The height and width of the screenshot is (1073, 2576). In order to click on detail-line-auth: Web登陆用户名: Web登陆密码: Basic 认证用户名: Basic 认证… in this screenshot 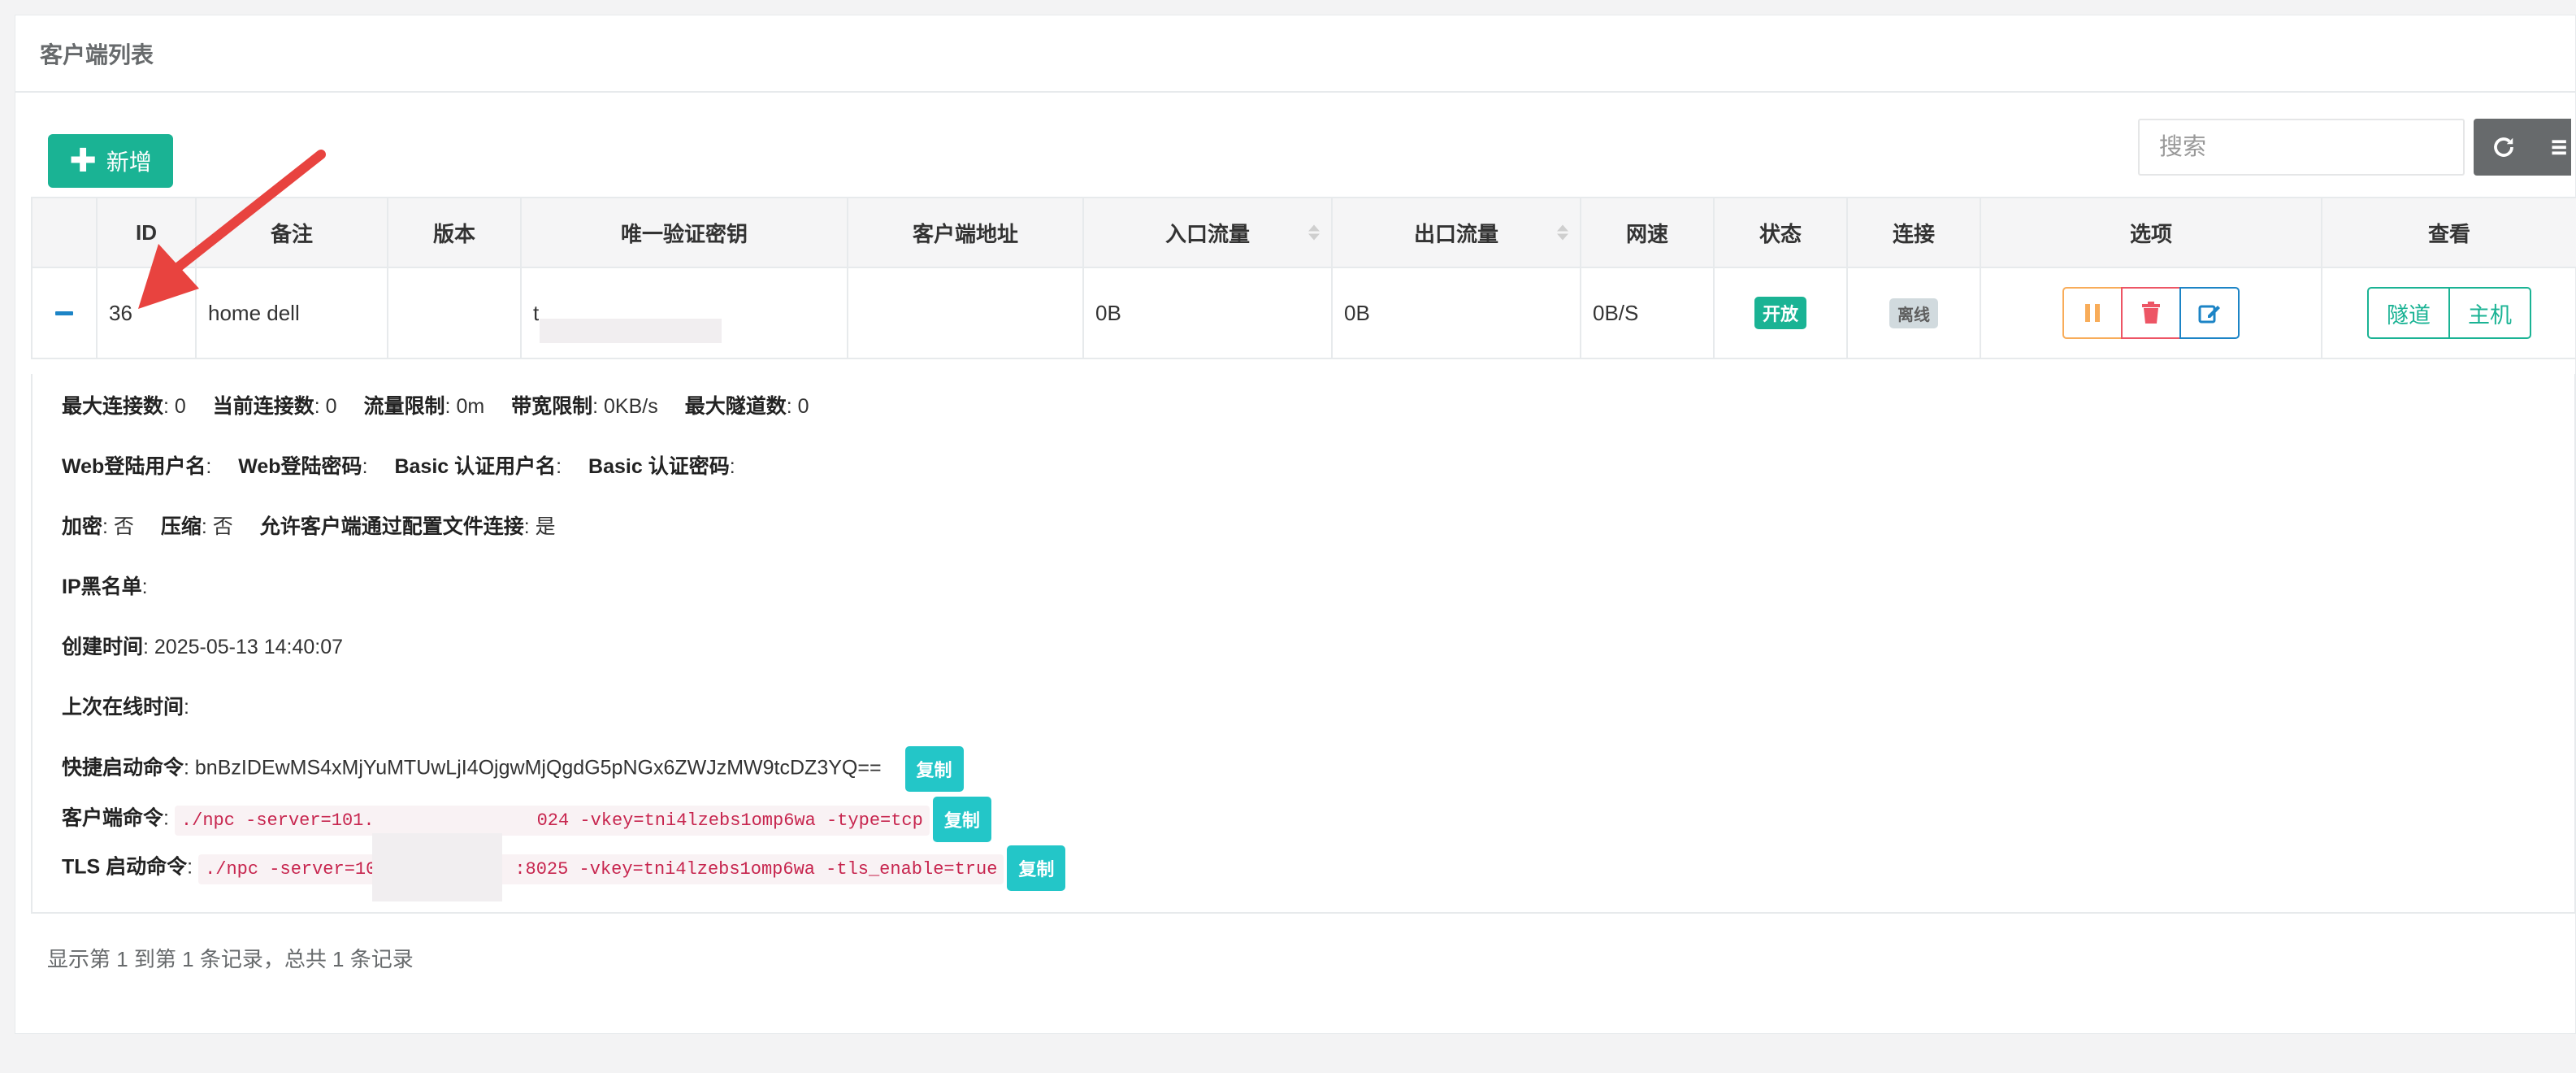, I will do `click(399, 467)`.